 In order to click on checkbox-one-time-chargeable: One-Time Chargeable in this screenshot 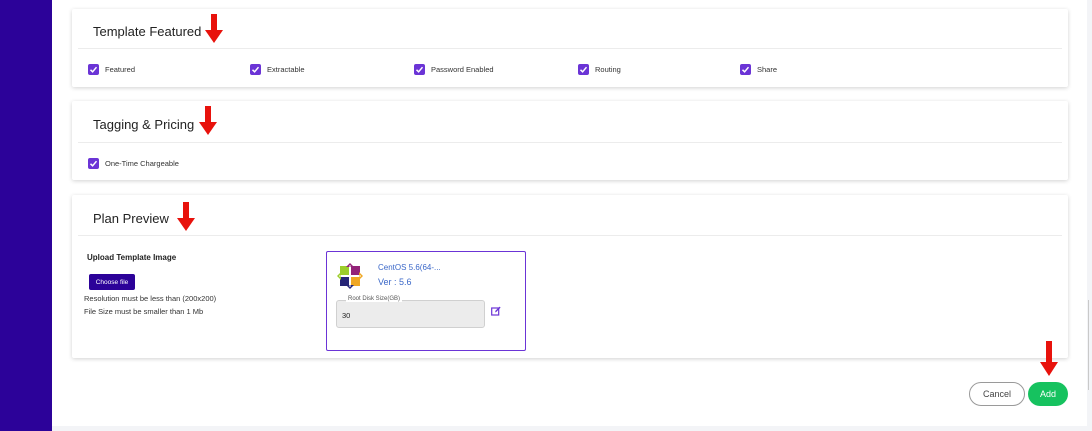, I will do `click(133, 163)`.